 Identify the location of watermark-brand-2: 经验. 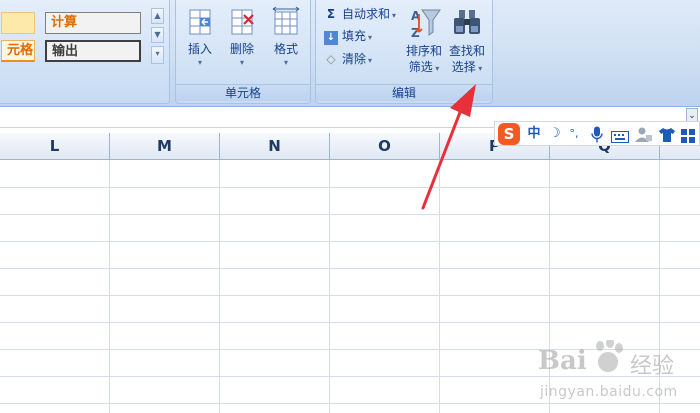
(652, 366).